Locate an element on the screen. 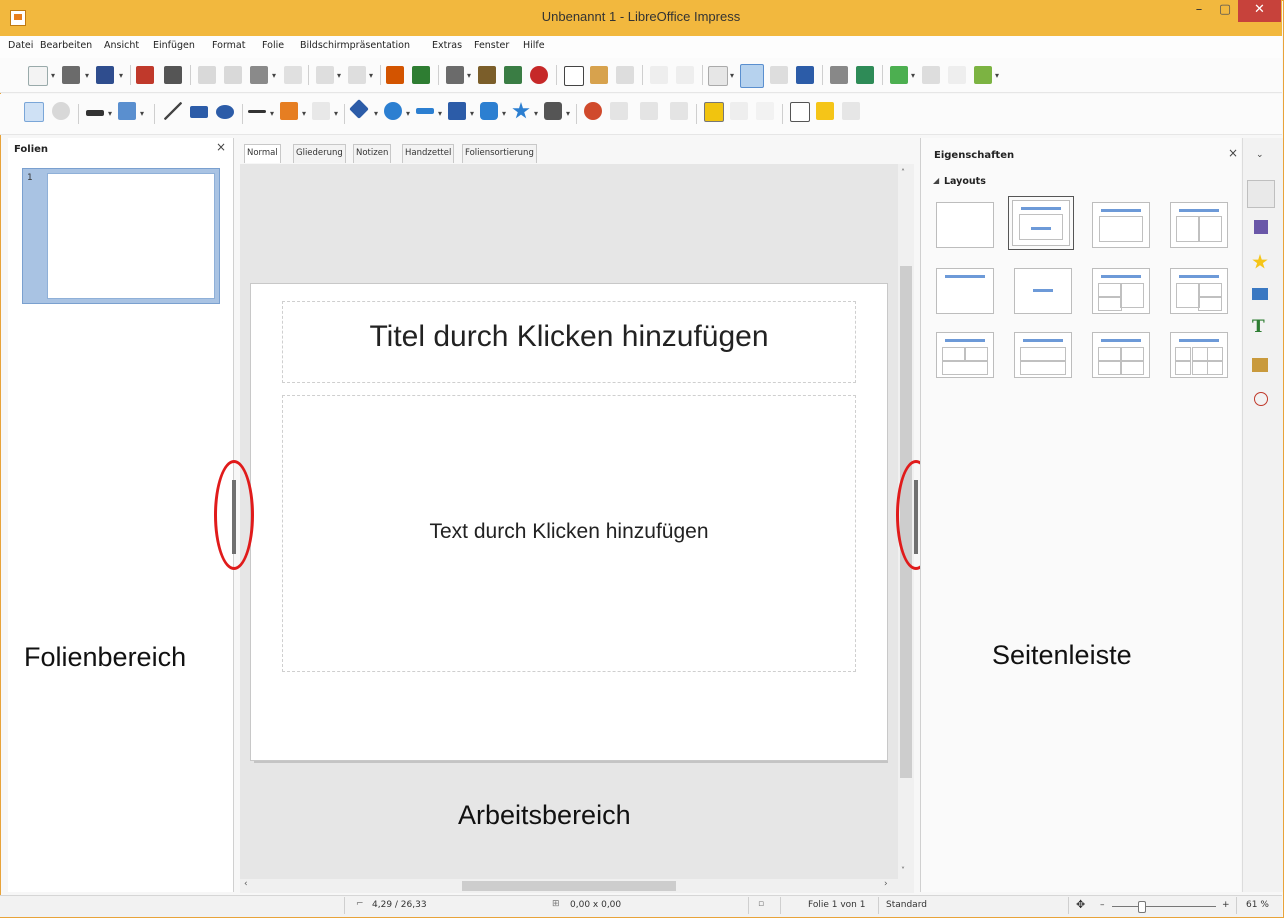  menu-extras: Extras is located at coordinates (447, 45).